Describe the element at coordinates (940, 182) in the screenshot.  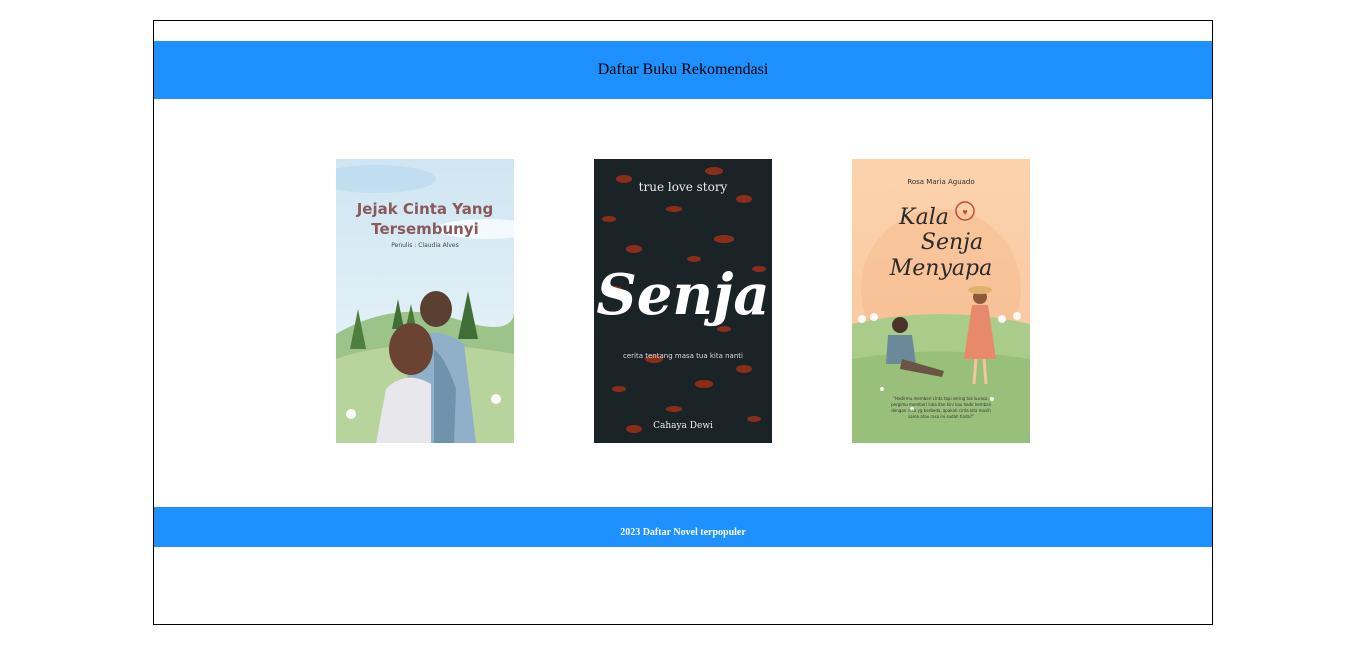
I see `book3-author: Rosa Maria Aguado` at that location.